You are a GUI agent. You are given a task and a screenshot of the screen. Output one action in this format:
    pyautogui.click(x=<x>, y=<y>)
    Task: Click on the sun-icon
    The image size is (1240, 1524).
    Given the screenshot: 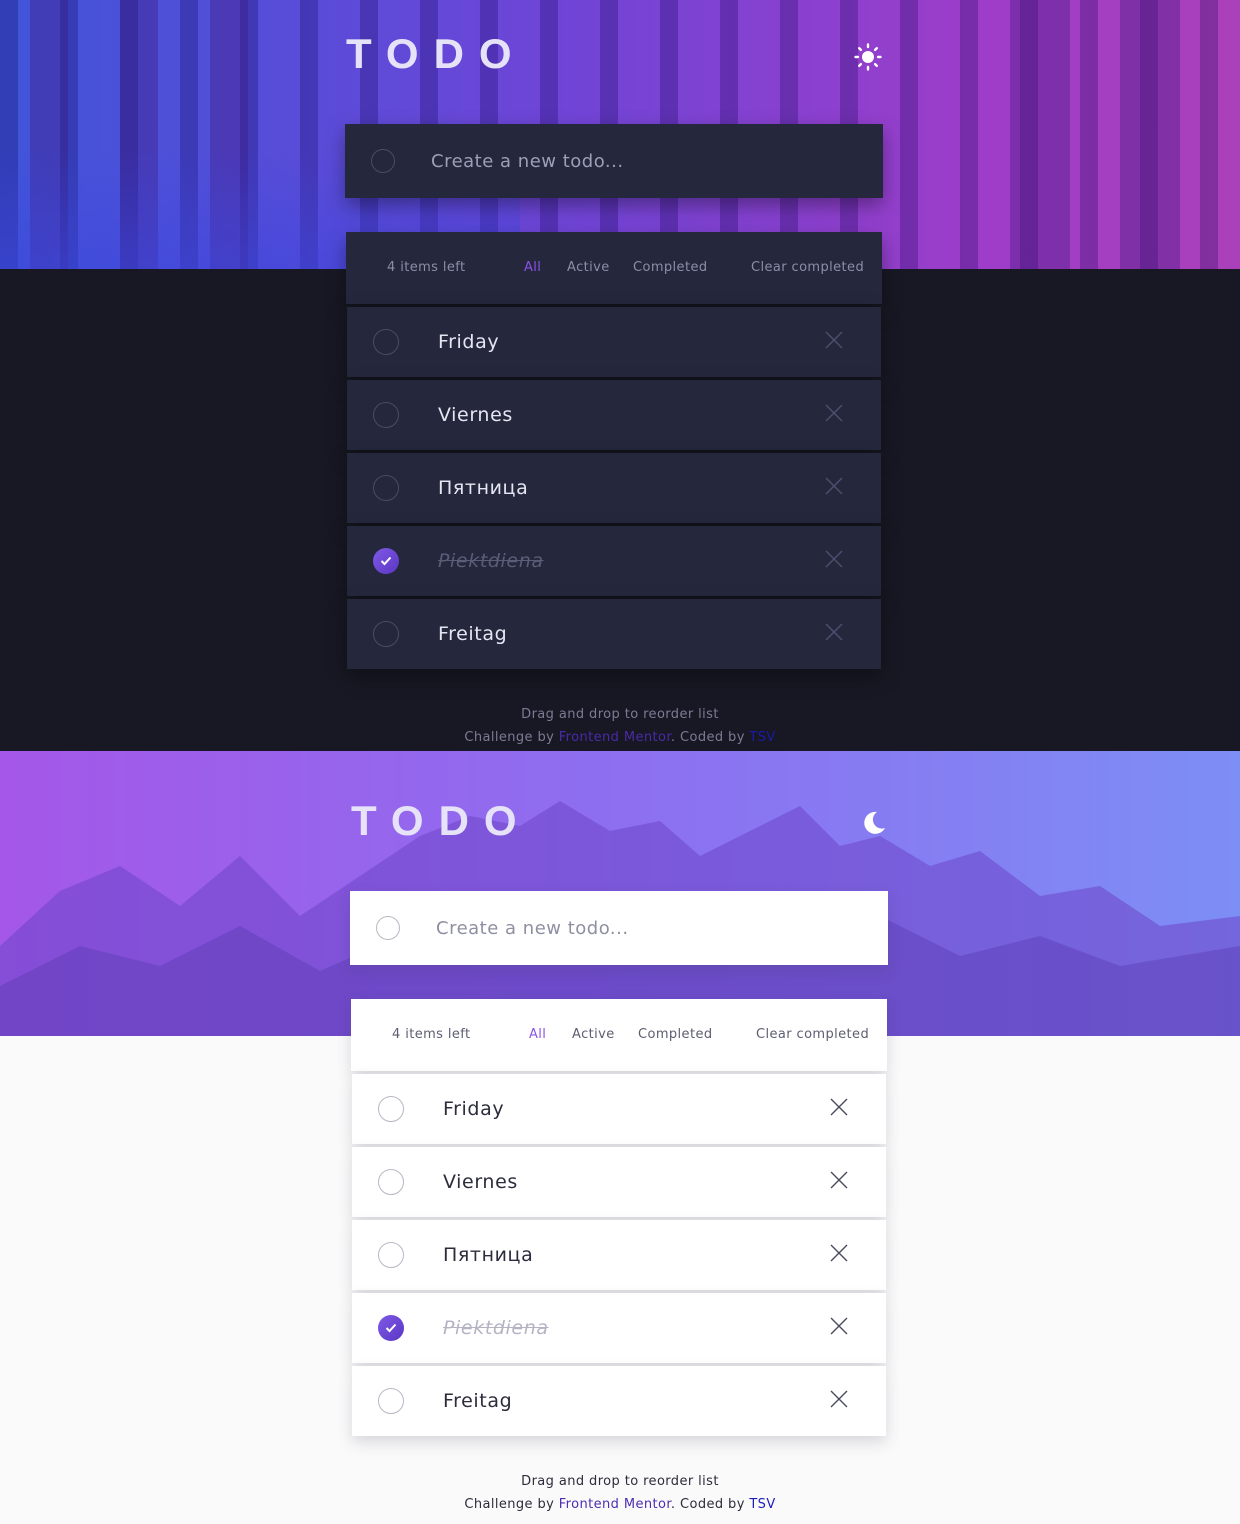 What is the action you would take?
    pyautogui.click(x=868, y=57)
    